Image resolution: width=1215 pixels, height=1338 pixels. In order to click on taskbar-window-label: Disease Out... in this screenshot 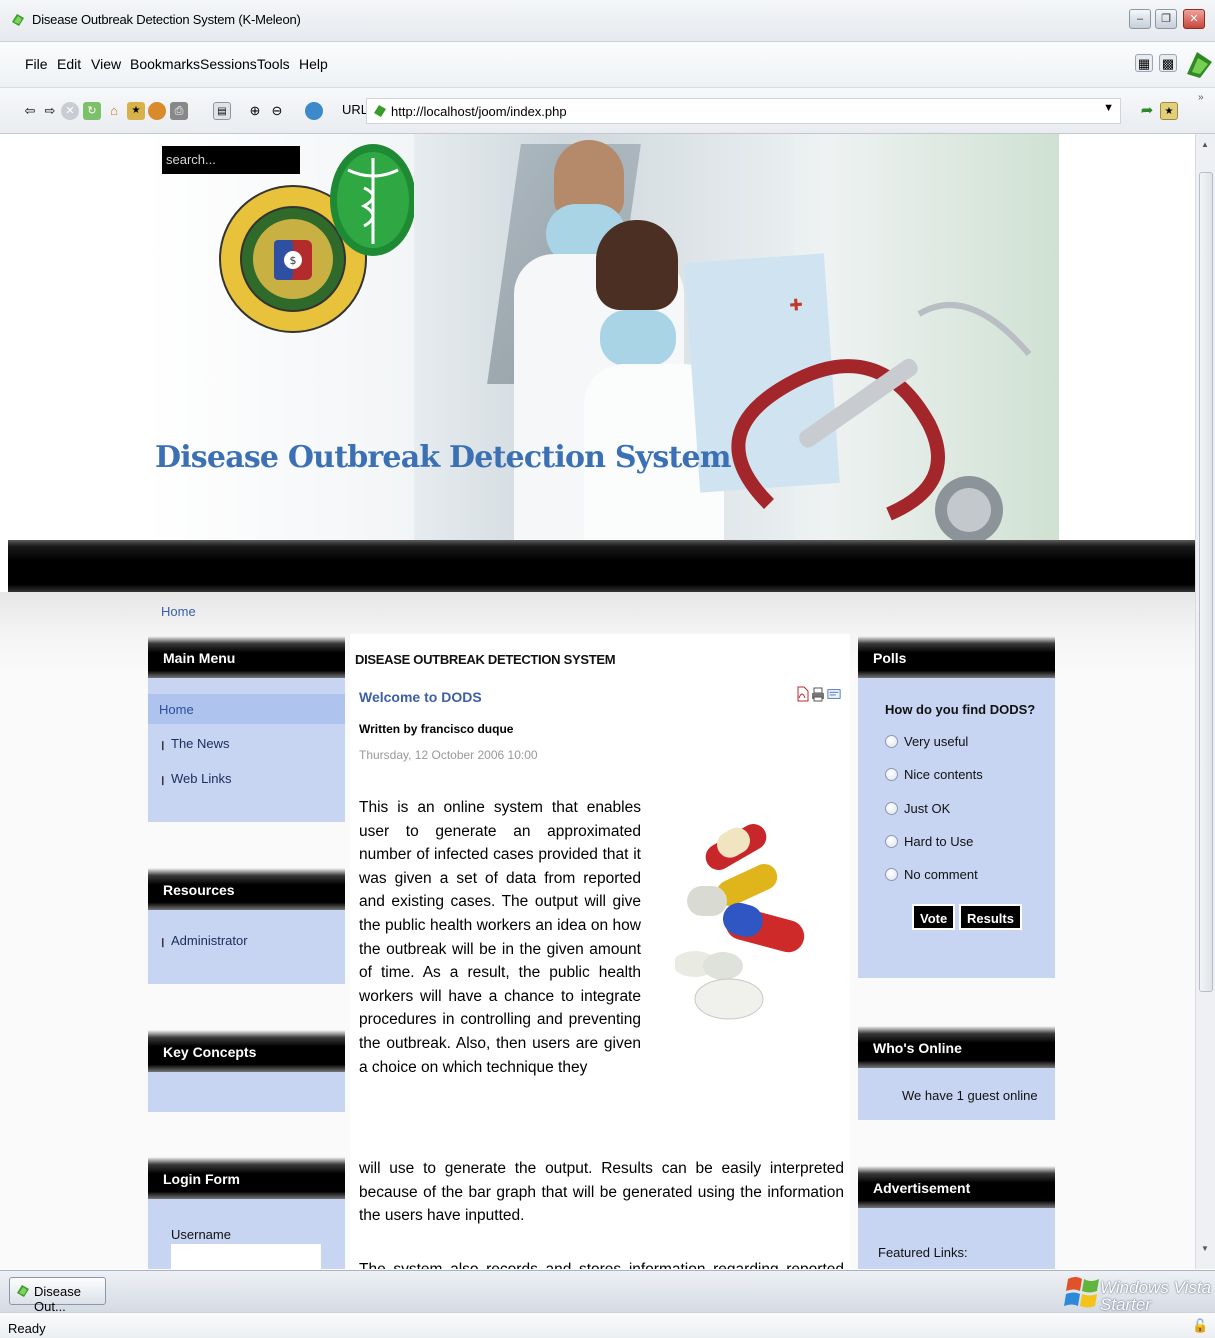, I will do `click(57, 1299)`.